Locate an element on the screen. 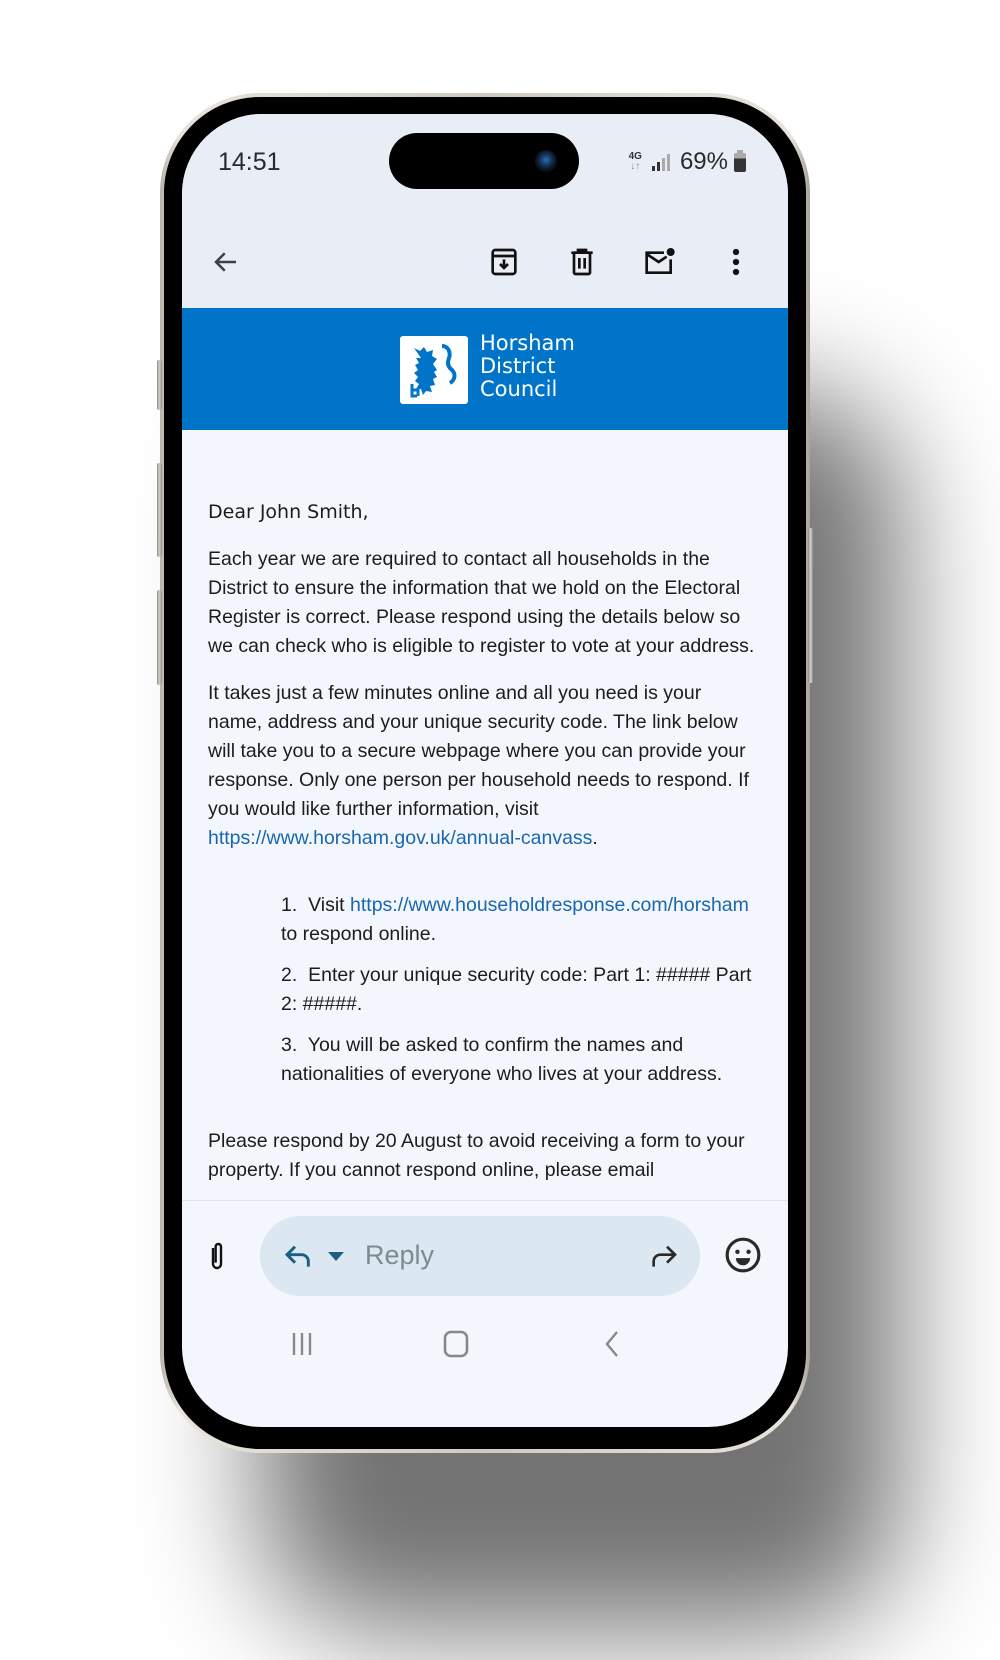  status-time: 14:51 is located at coordinates (249, 162).